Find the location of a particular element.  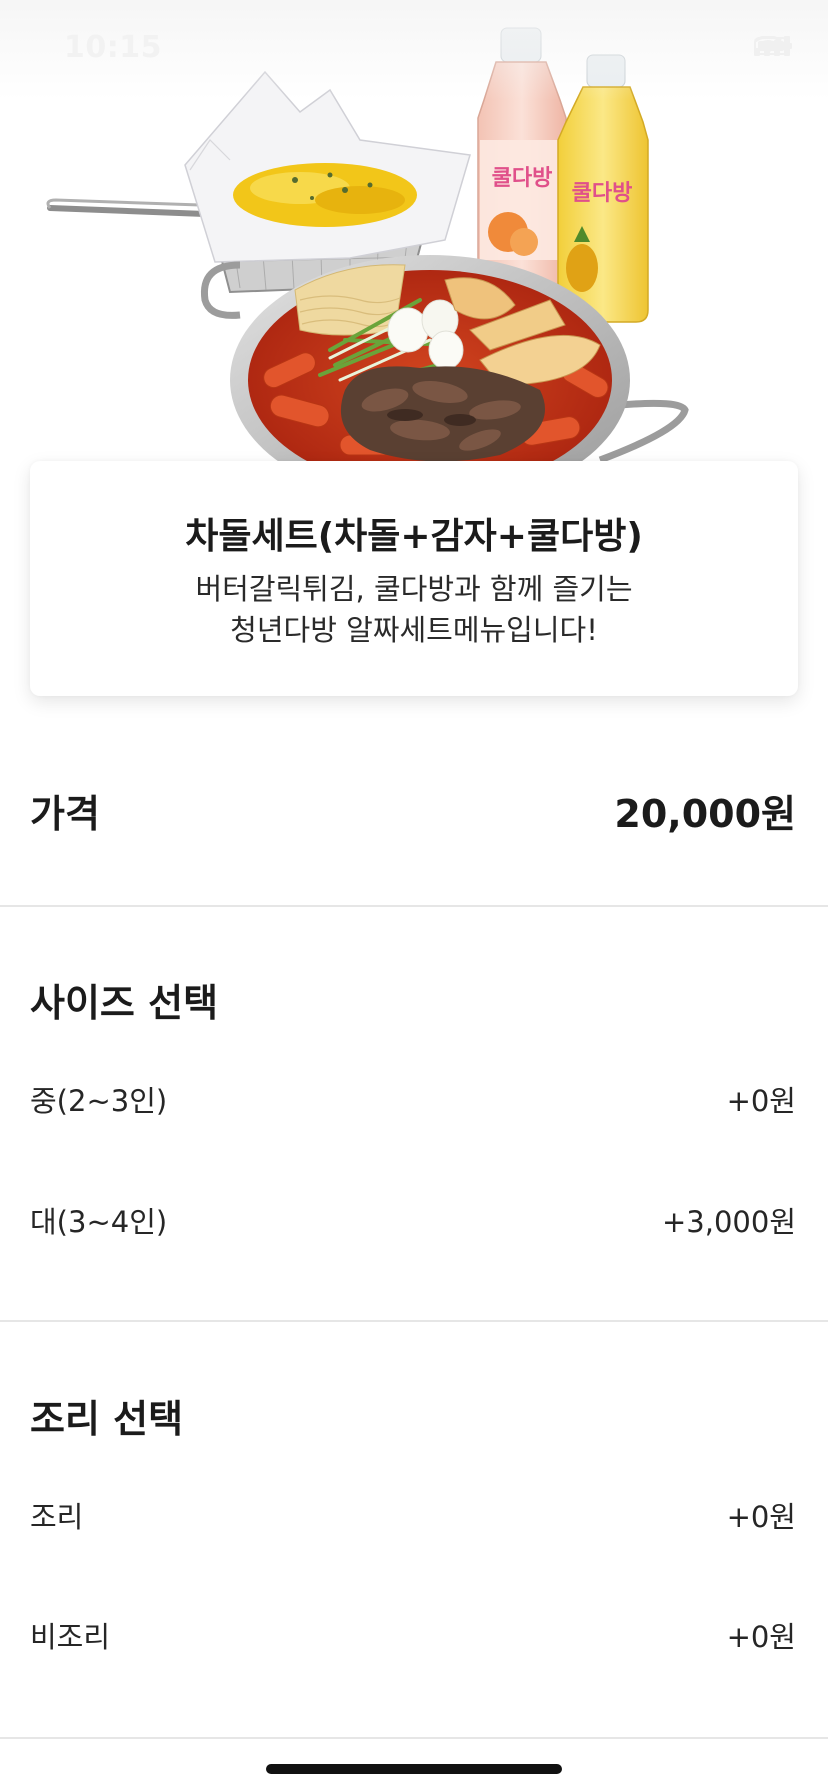

product-description: 버터갈릭튀김, 쿨다방과 함께 즐기는 청년다방 알짜세트메뉴입니다! is located at coordinates (414, 610).